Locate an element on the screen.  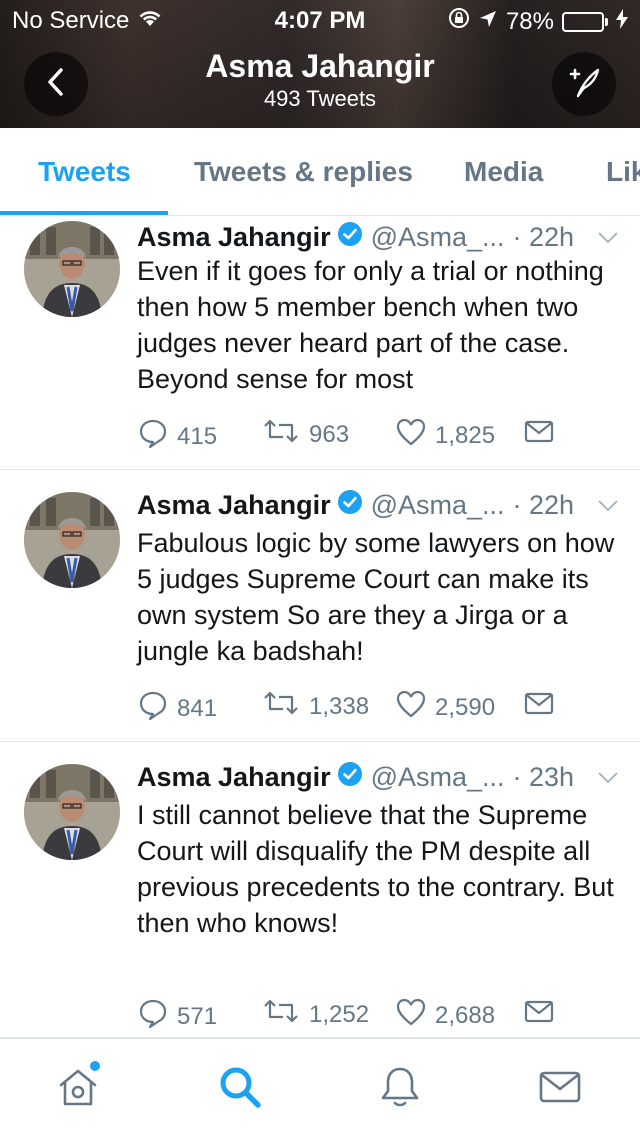
reply-button: 841 is located at coordinates (177, 708).